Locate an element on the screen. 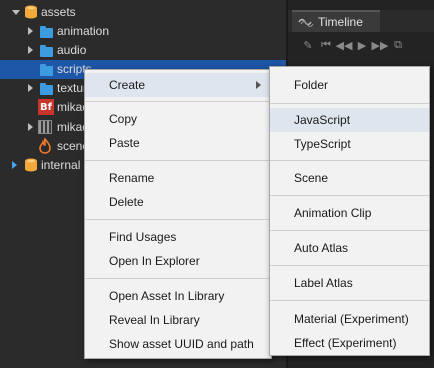  submenu-item-javascript: JavaScript is located at coordinates (349, 120).